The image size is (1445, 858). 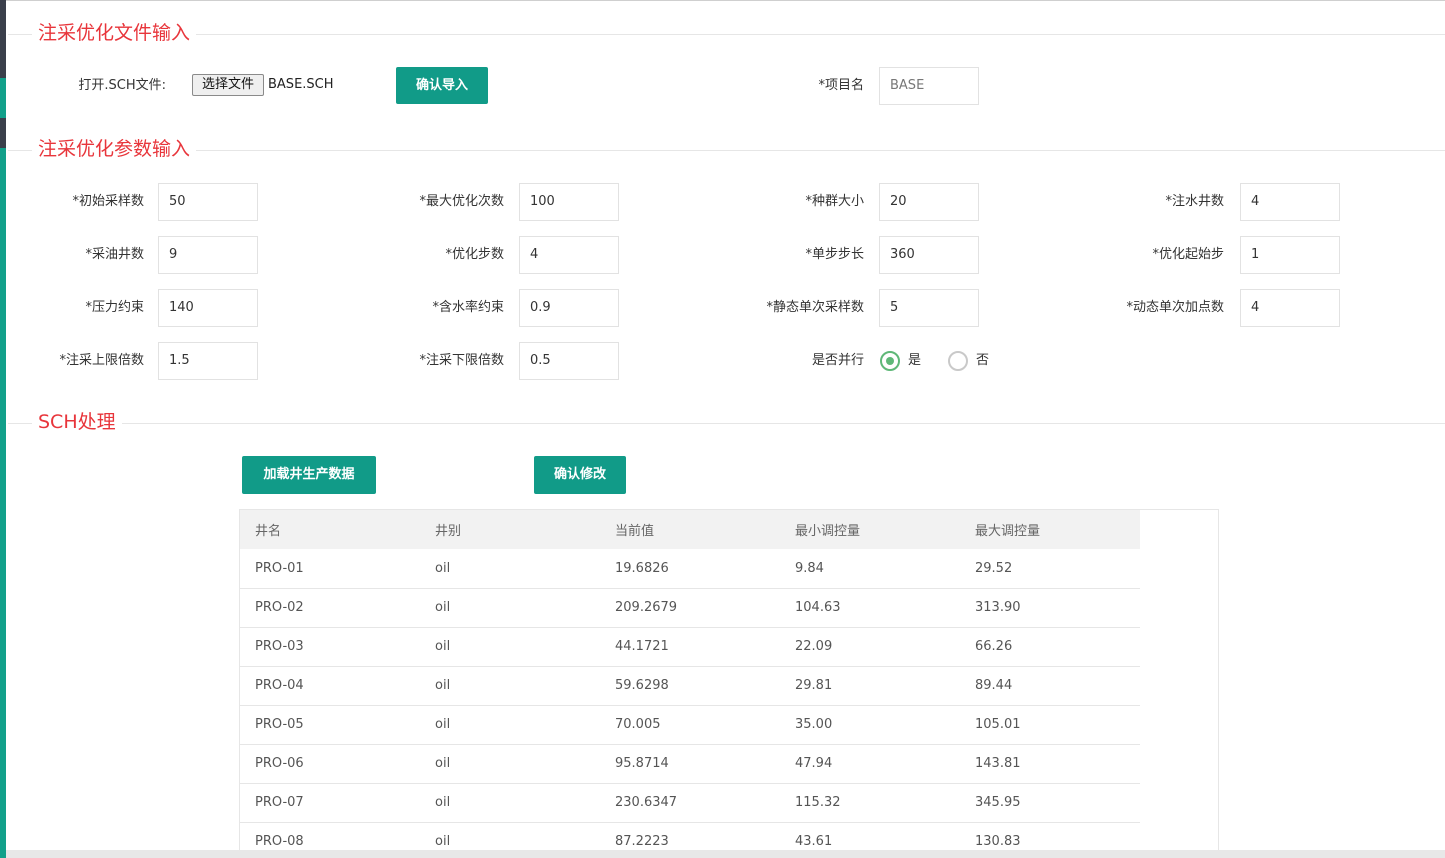 What do you see at coordinates (569, 361) in the screenshot?
I see `param-input-lower-multiple: 0.5` at bounding box center [569, 361].